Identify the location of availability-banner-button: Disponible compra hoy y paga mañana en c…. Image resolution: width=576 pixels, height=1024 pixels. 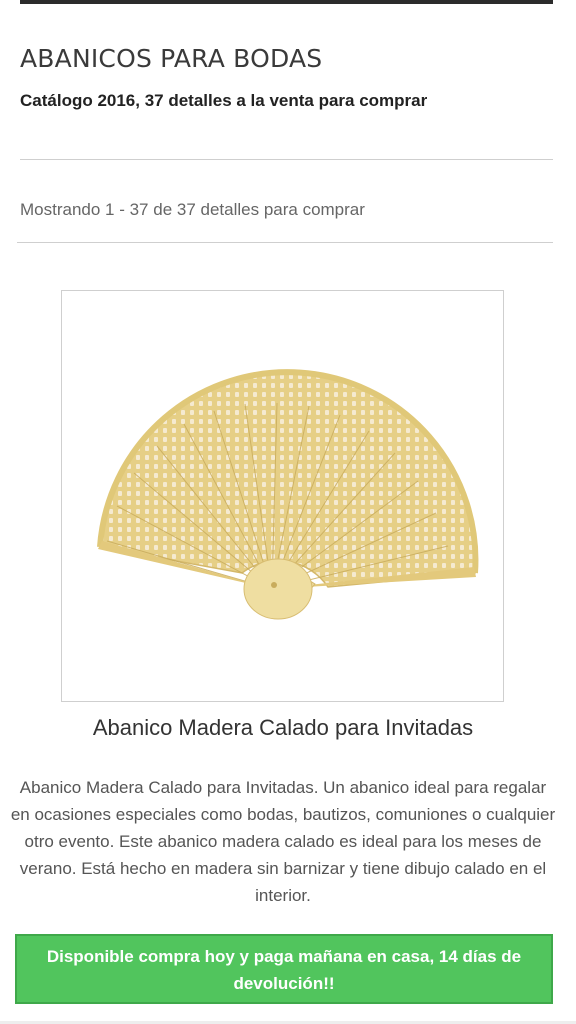
(284, 969).